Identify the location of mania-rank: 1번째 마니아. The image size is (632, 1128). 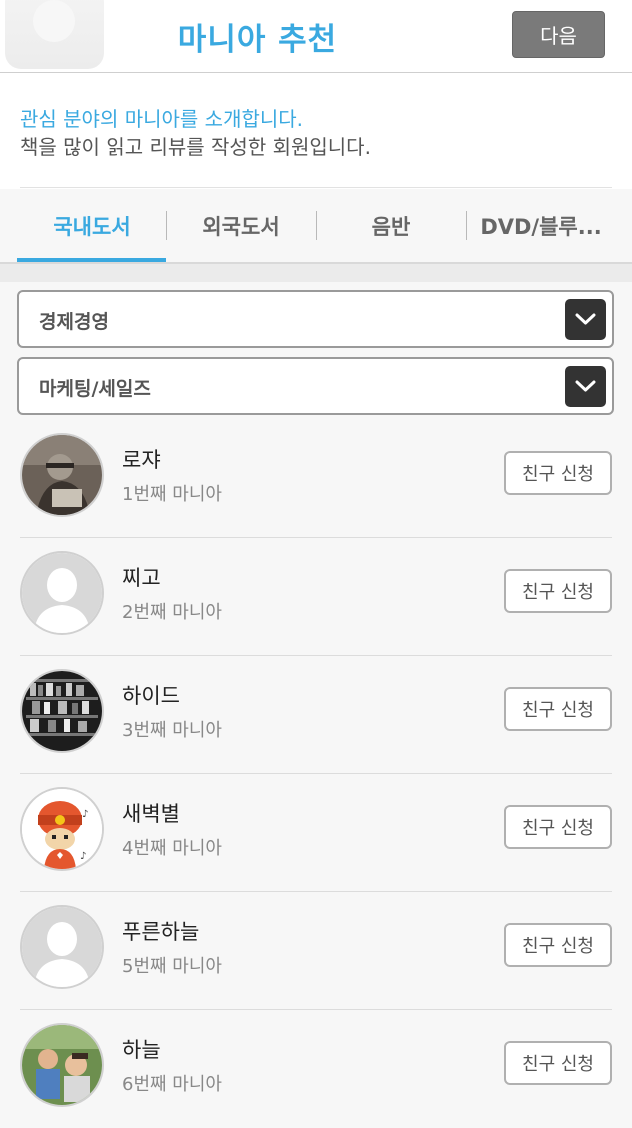
(172, 494).